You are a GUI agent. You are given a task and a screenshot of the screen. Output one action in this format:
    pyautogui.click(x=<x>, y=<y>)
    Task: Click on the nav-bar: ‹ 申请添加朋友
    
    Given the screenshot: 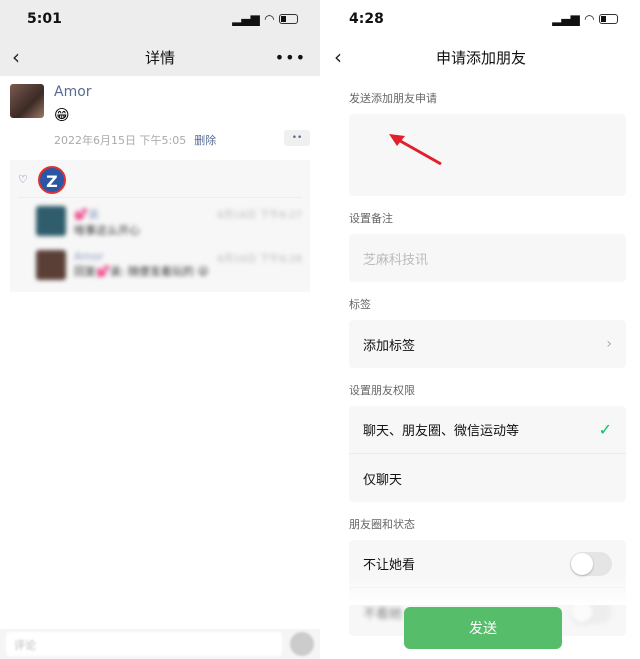 What is the action you would take?
    pyautogui.click(x=481, y=57)
    